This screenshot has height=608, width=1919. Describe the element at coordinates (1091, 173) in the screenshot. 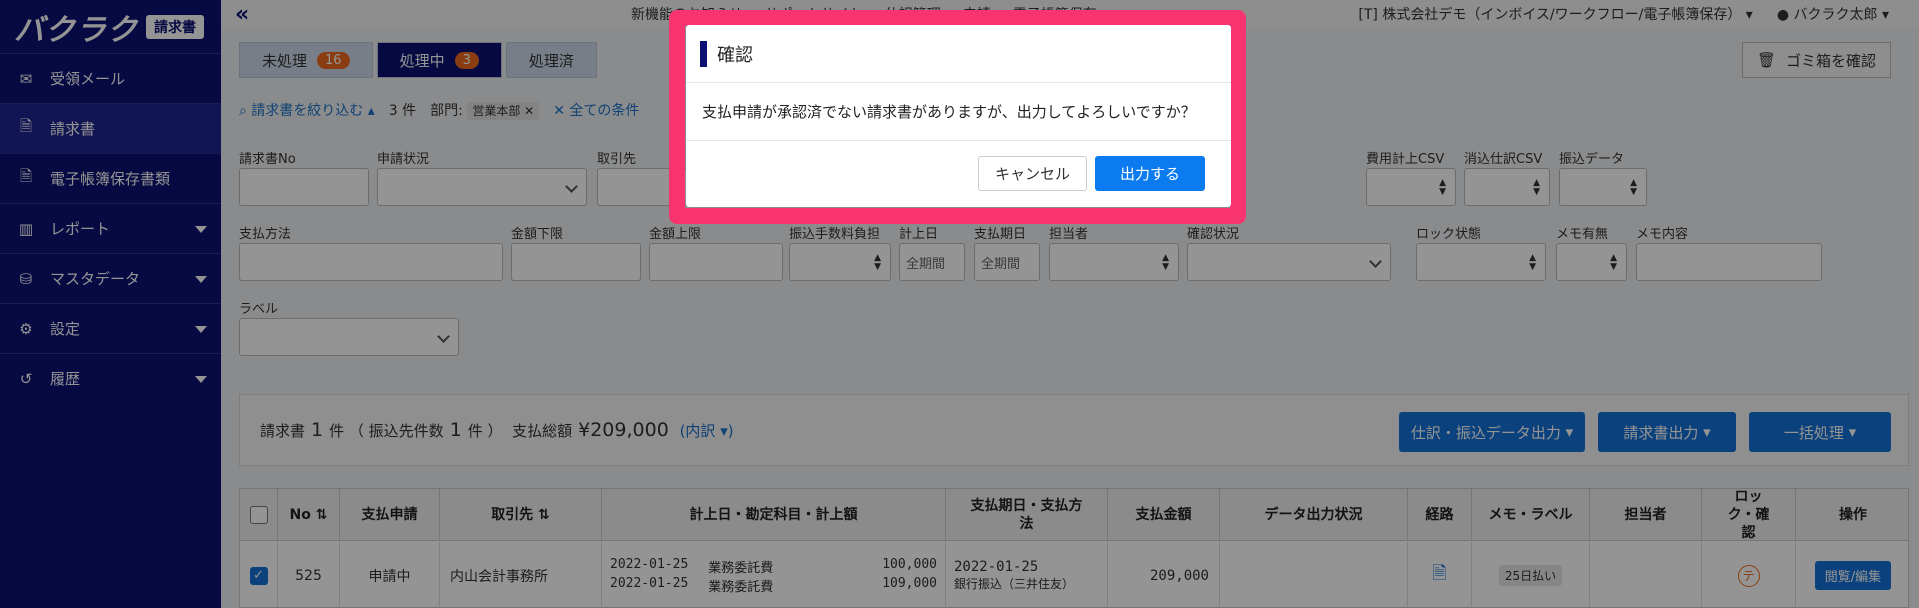

I see `dialog-footer: キャンセル 出力する` at that location.